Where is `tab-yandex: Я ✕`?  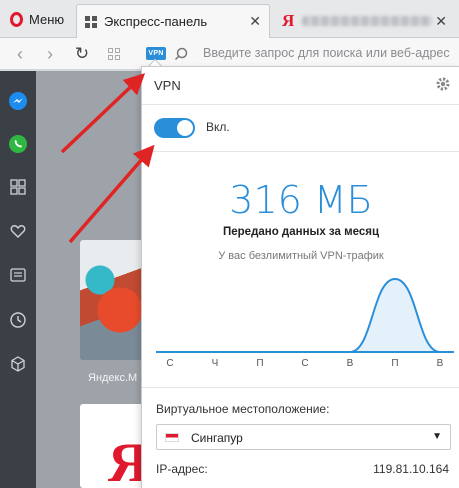
tab-yandex: Я ✕ is located at coordinates (366, 21).